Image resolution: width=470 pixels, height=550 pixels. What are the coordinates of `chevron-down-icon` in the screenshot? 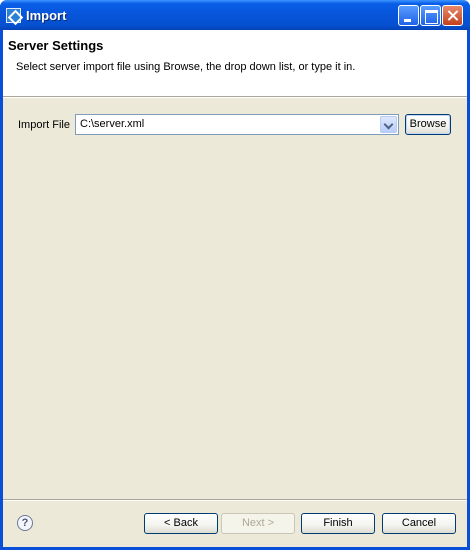 It's located at (388, 124).